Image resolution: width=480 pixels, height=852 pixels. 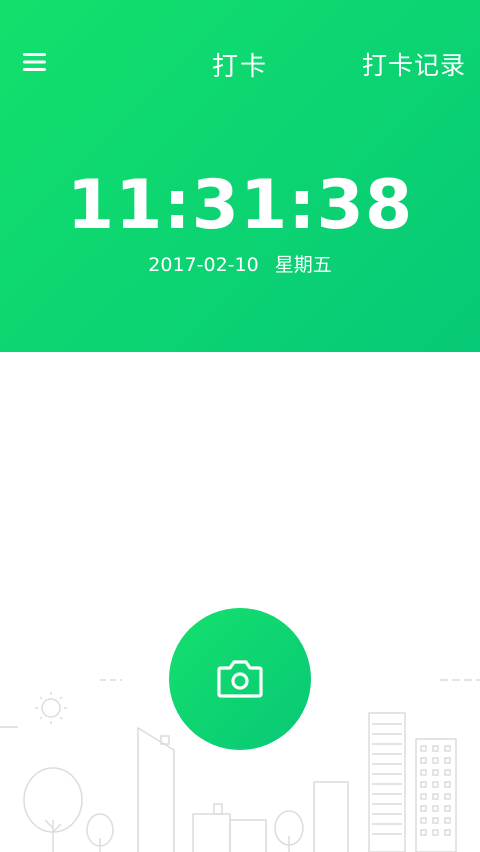 What do you see at coordinates (303, 265) in the screenshot?
I see `weekday-text: 星期五` at bounding box center [303, 265].